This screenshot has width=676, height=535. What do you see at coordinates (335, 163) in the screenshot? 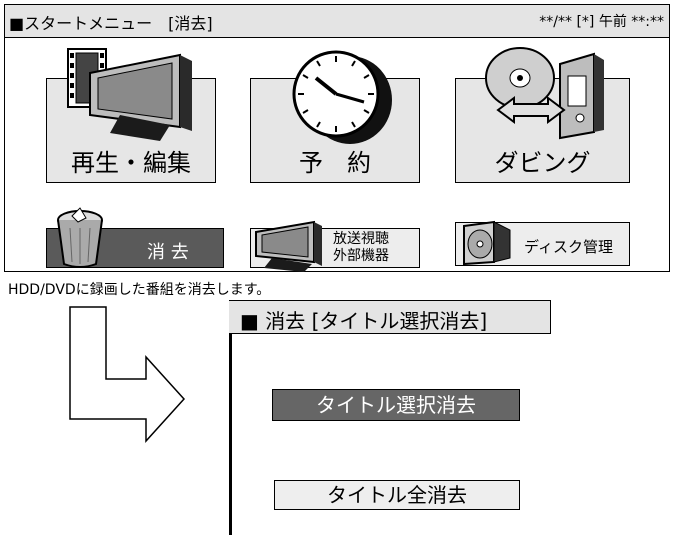
I see `tile-label: 予 約` at bounding box center [335, 163].